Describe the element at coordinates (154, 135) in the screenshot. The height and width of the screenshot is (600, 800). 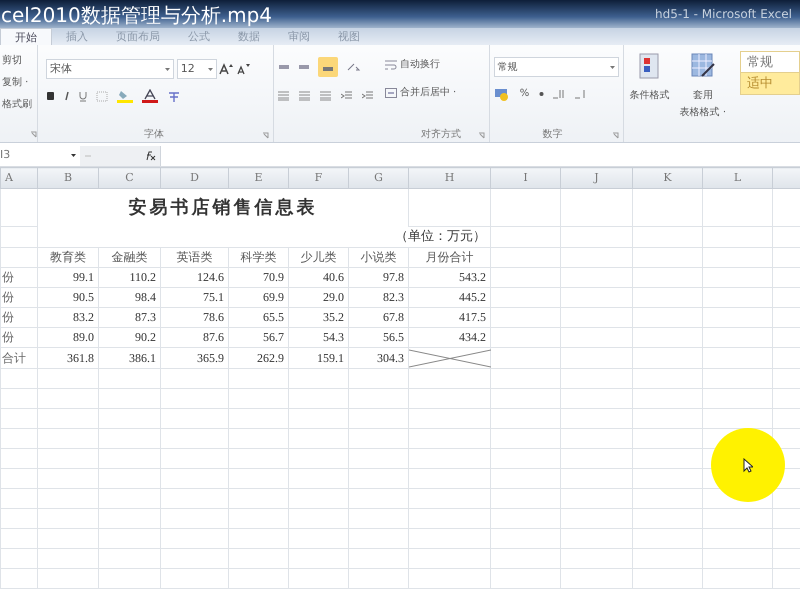
I see `group-label: 字体` at that location.